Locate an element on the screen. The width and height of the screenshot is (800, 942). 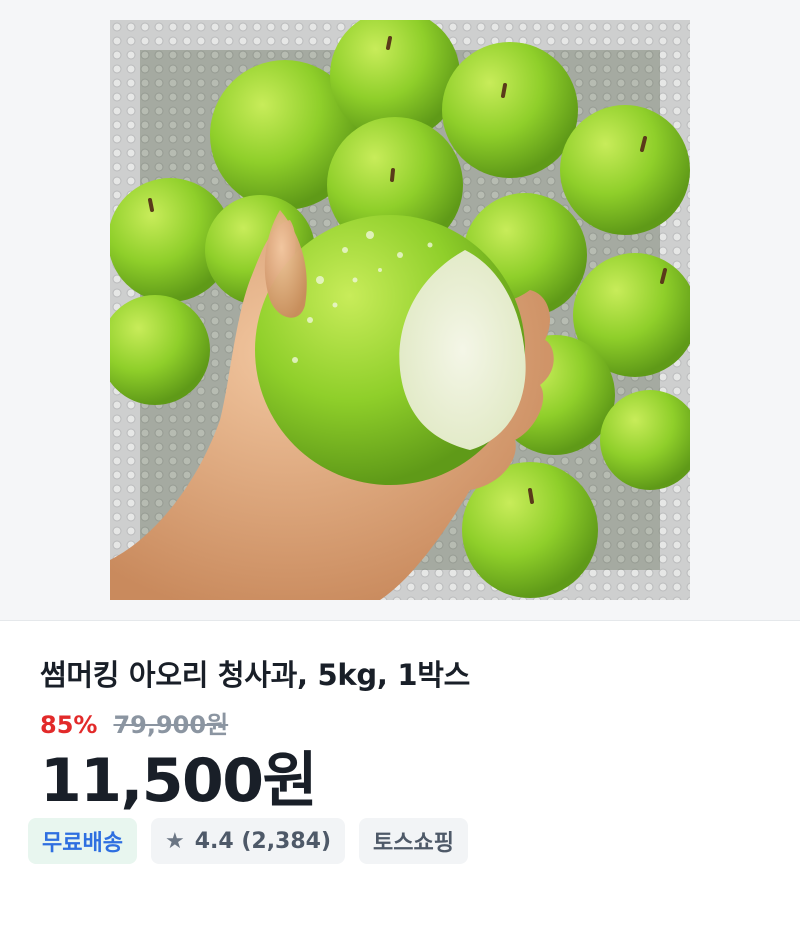
rating-badge: ★ 4.4 (2,384) is located at coordinates (248, 841).